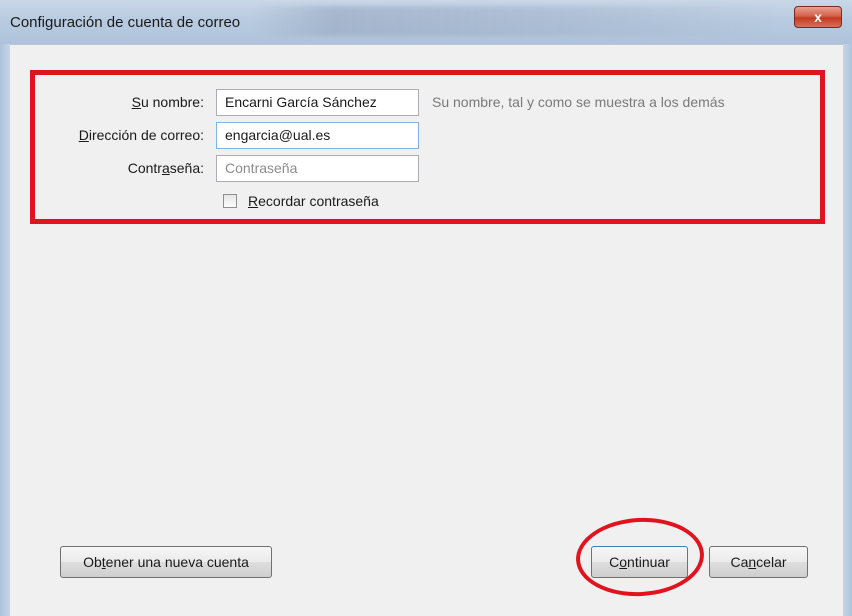  I want to click on window-title: Configuración de cuenta de correo, so click(125, 22).